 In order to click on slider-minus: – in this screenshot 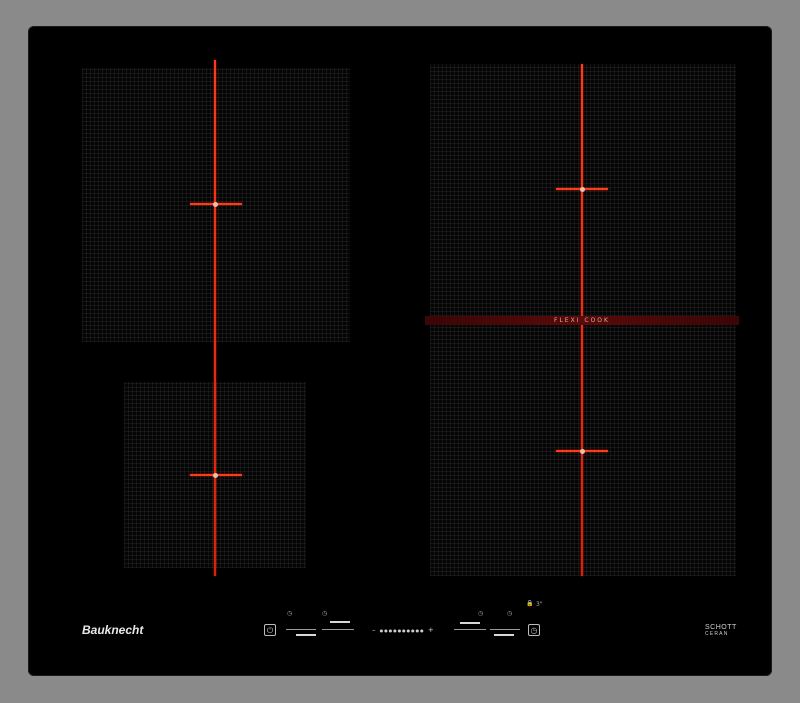, I will do `click(374, 630)`.